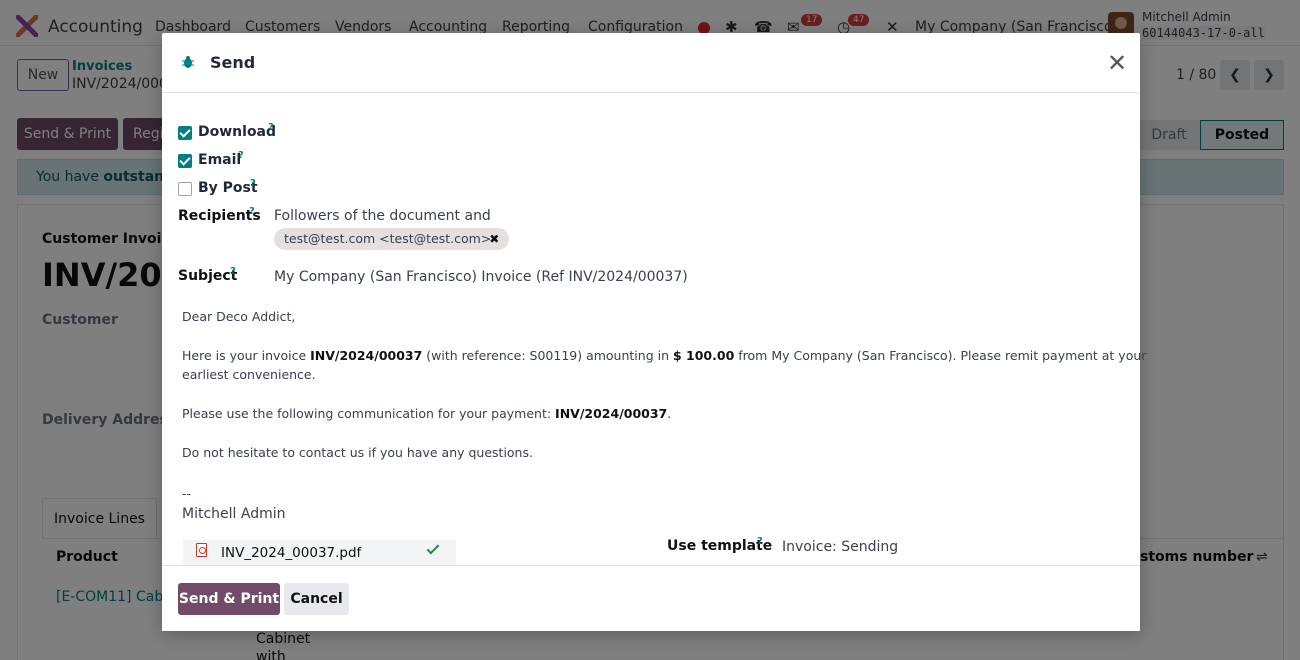 Image resolution: width=1300 pixels, height=660 pixels. Describe the element at coordinates (840, 547) in the screenshot. I see `template-select: Invoice: Sending` at that location.